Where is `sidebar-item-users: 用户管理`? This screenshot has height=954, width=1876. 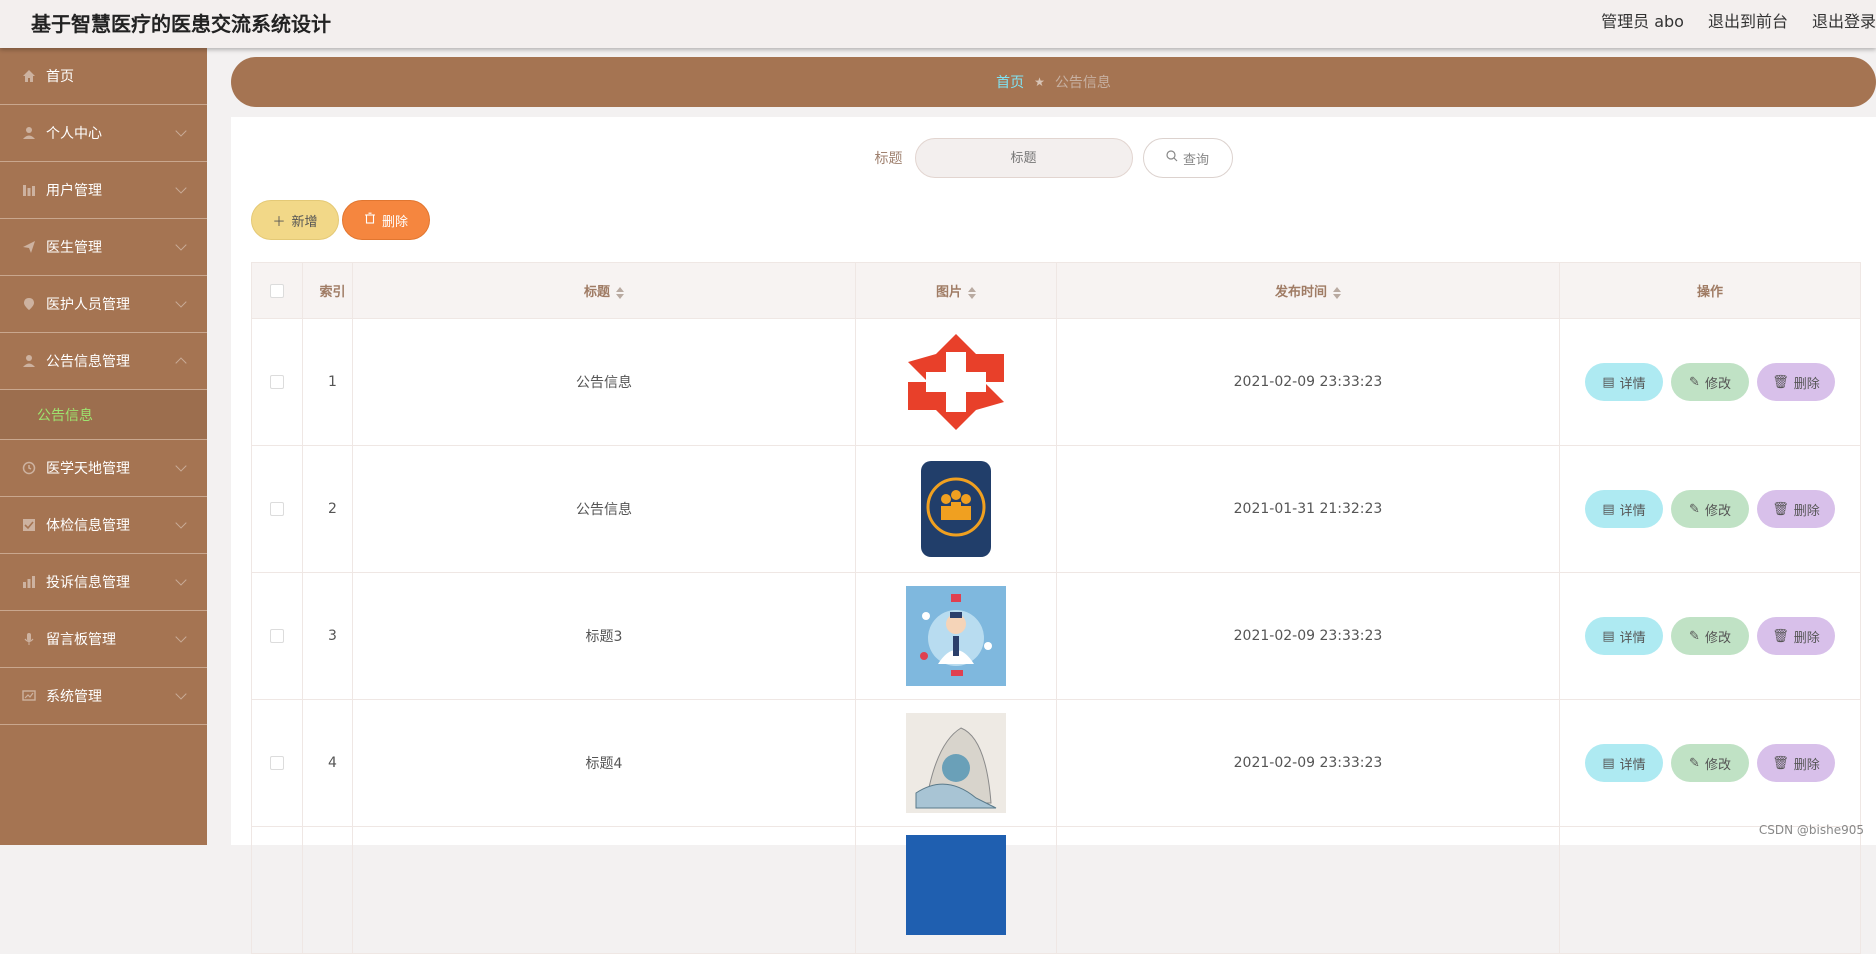
sidebar-item-users: 用户管理 is located at coordinates (103, 190).